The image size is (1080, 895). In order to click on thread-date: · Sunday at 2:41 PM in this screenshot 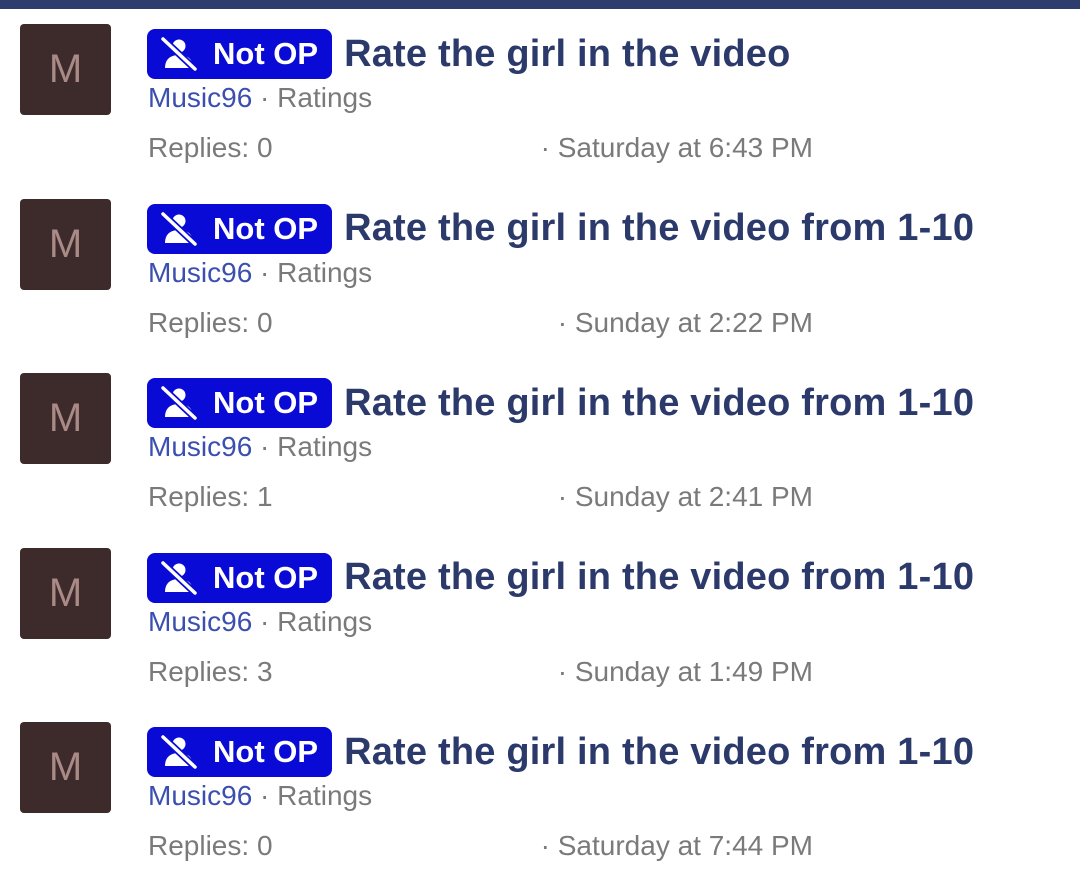, I will do `click(685, 497)`.